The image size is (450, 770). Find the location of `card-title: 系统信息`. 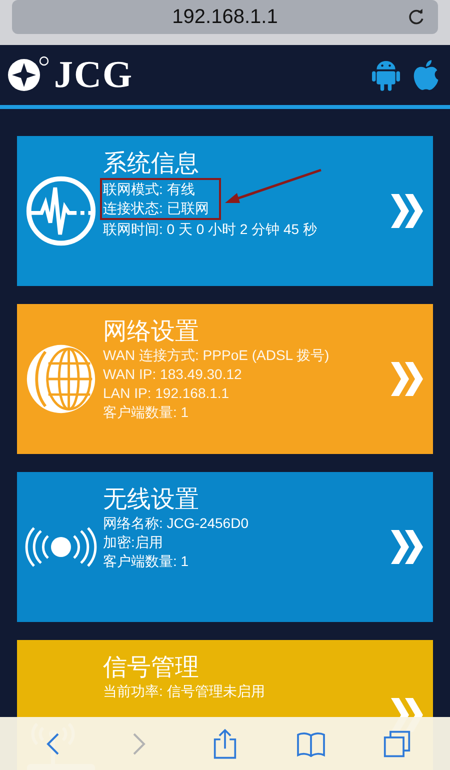

card-title: 系统信息 is located at coordinates (151, 163).